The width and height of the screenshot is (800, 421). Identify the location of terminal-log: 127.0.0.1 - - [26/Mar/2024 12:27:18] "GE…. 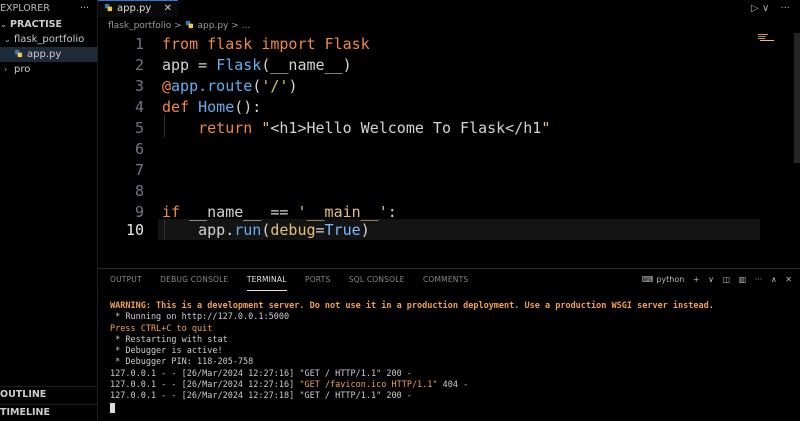
(261, 396).